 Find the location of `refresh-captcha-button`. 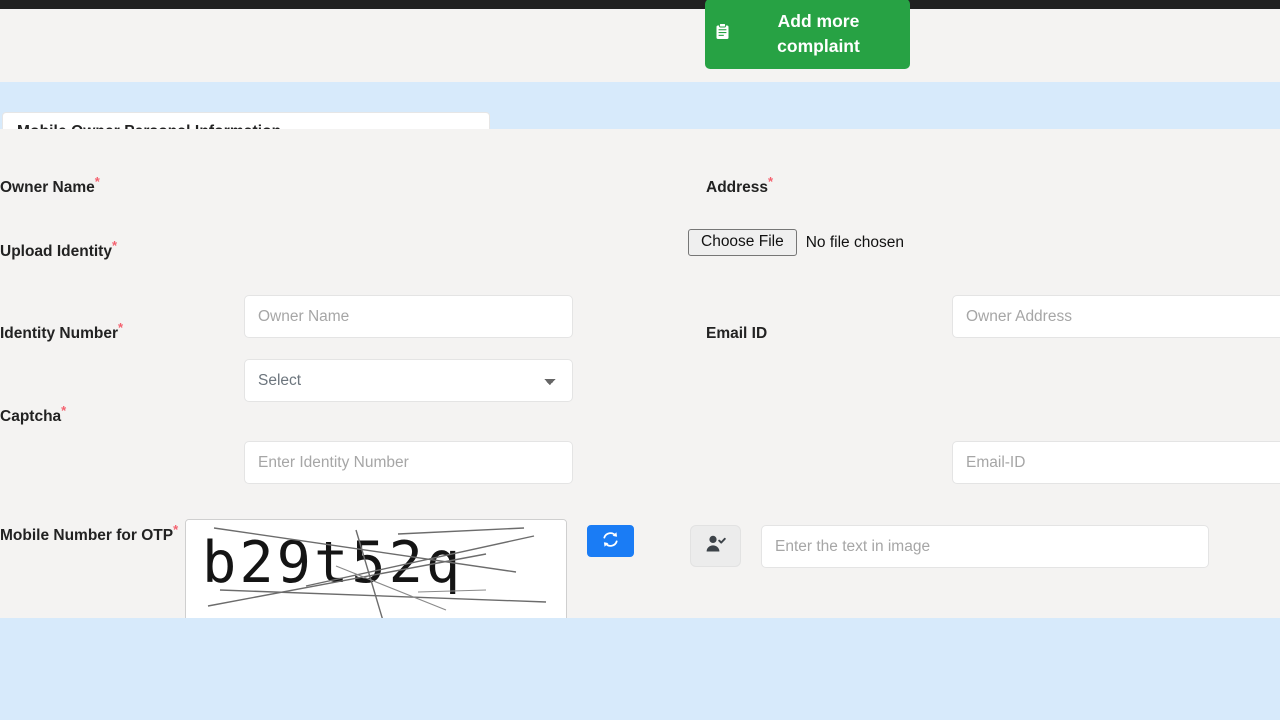

refresh-captcha-button is located at coordinates (610, 541).